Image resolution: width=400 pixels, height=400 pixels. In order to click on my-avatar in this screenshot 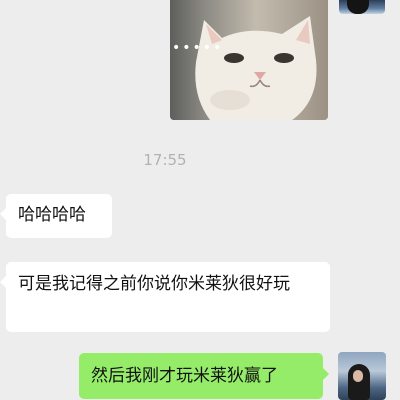, I will do `click(362, 376)`.